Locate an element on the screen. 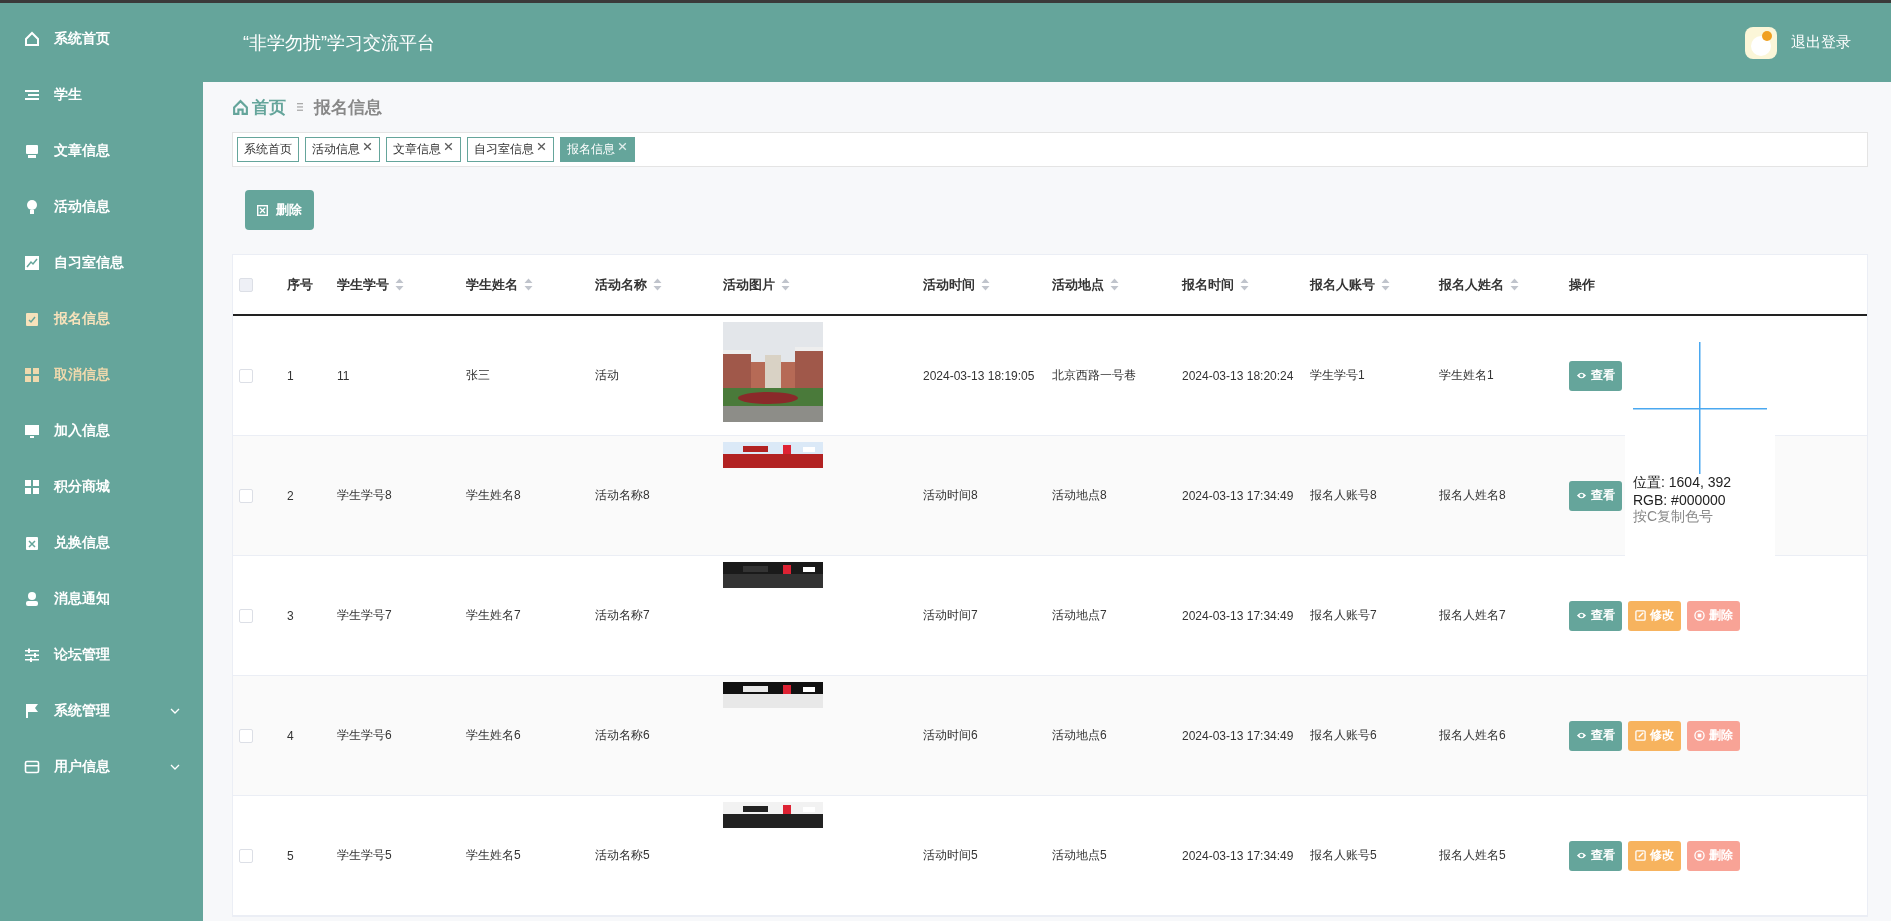  chart-icon is located at coordinates (32, 263).